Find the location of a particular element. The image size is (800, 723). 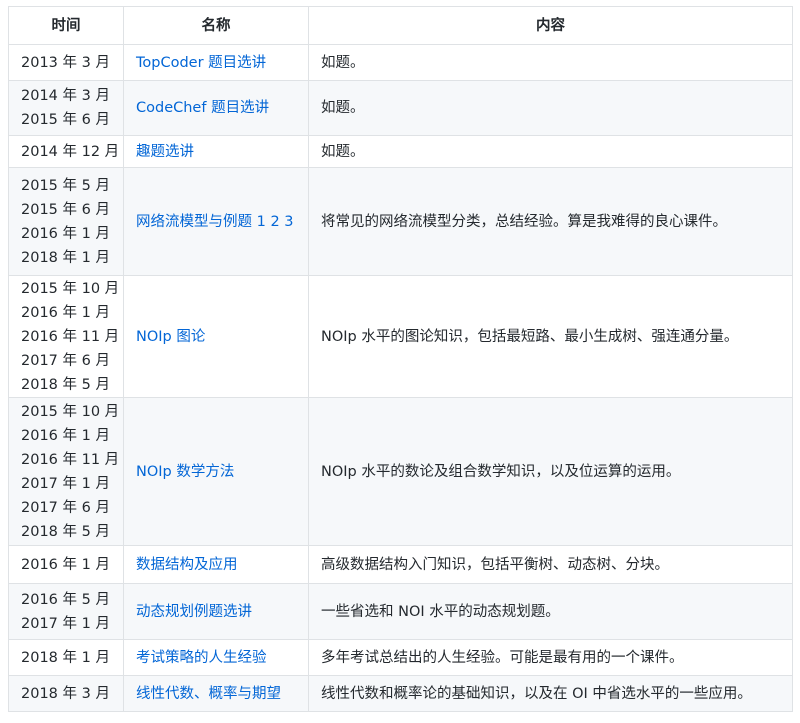

cell-desc: 高级数据结构入门知识，包括平衡树、动态树、分块。 is located at coordinates (550, 564).